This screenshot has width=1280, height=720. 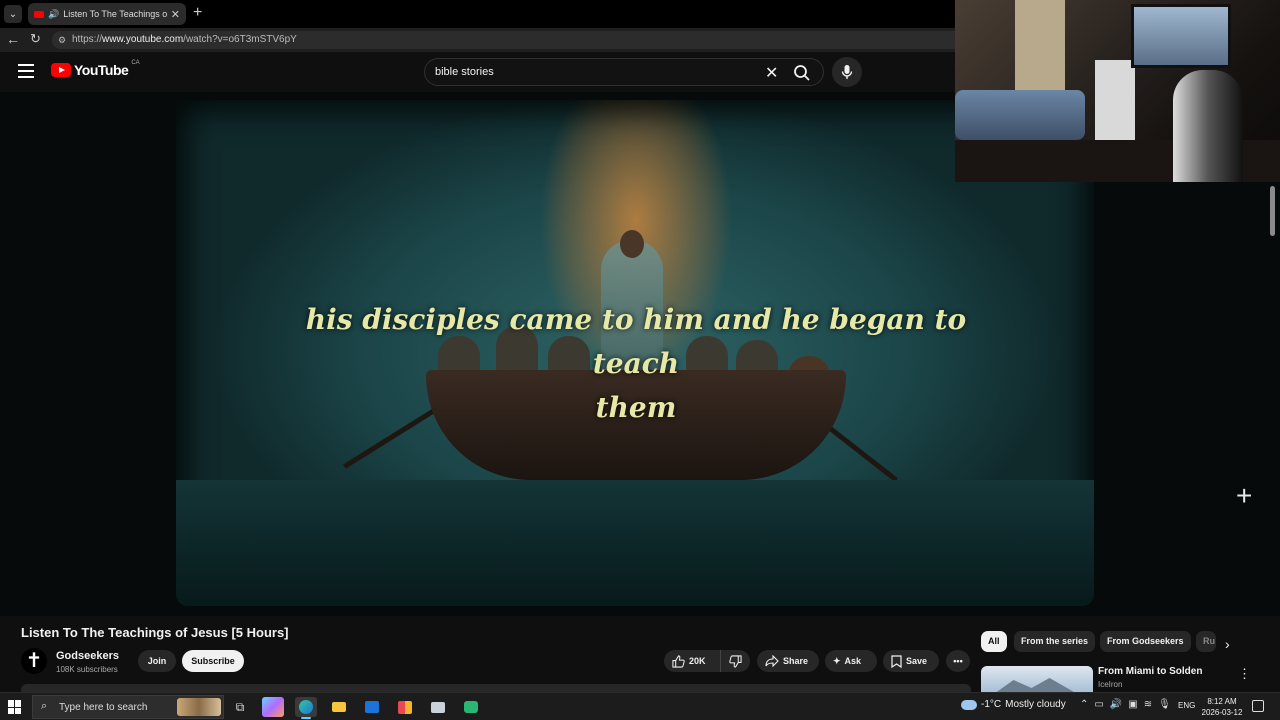 What do you see at coordinates (44, 706) in the screenshot?
I see `search-icon: ⌕` at bounding box center [44, 706].